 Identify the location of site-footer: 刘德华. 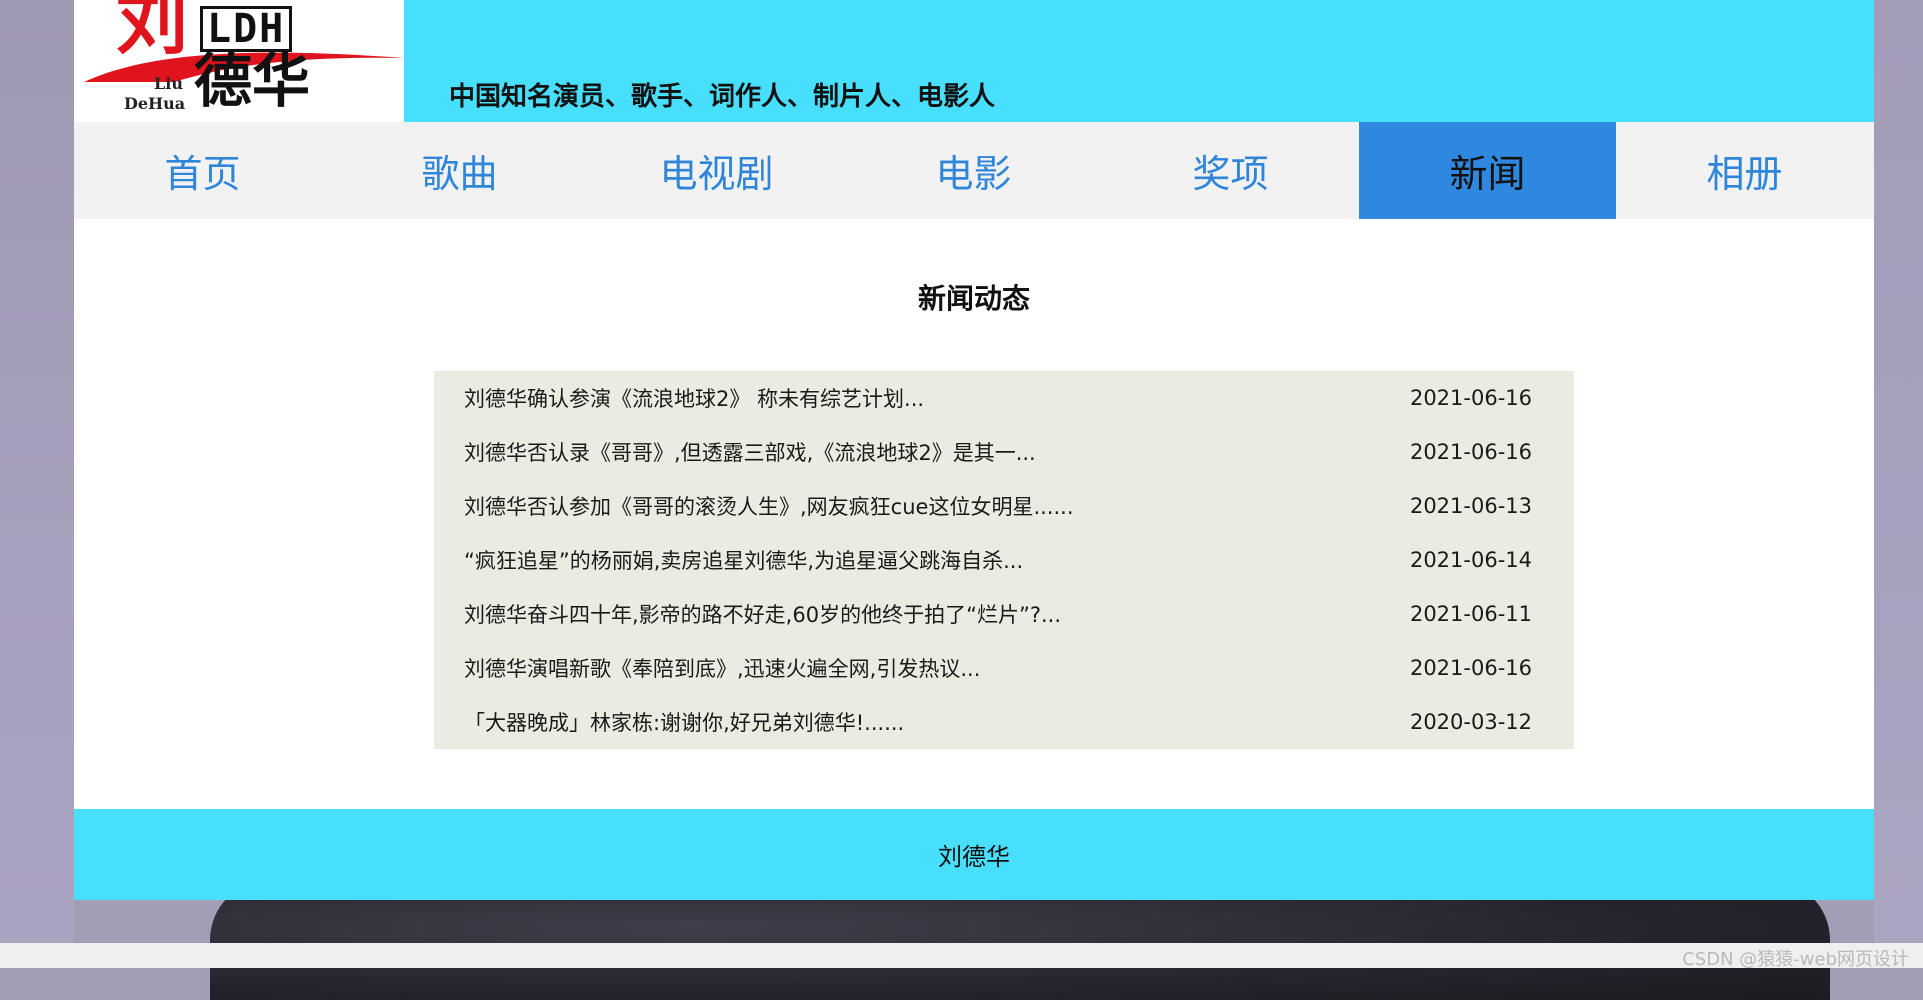
(974, 854).